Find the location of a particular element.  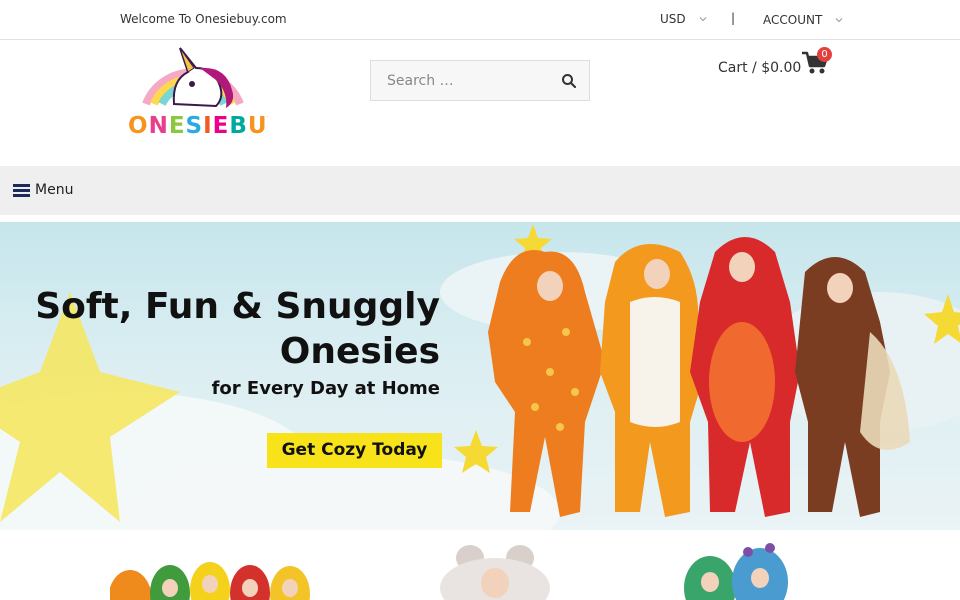

cart-count-badge: 0 is located at coordinates (824, 54).